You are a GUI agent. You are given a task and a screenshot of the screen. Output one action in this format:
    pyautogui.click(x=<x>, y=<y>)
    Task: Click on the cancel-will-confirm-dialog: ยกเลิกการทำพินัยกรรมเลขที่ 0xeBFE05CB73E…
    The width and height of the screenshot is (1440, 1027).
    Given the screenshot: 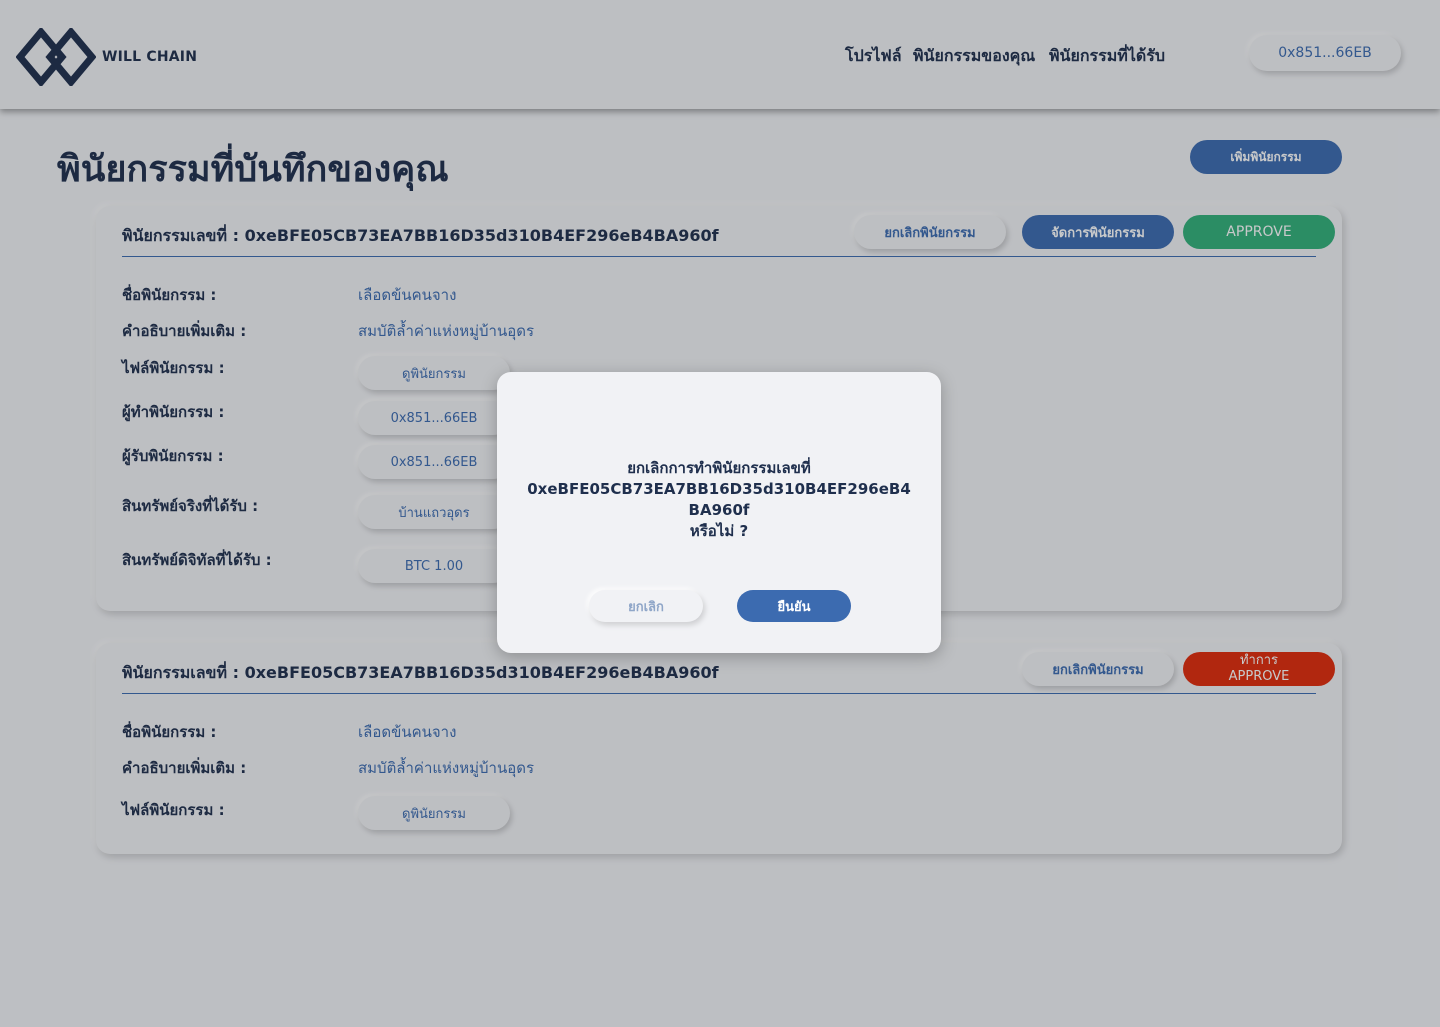 What is the action you would take?
    pyautogui.click(x=719, y=512)
    